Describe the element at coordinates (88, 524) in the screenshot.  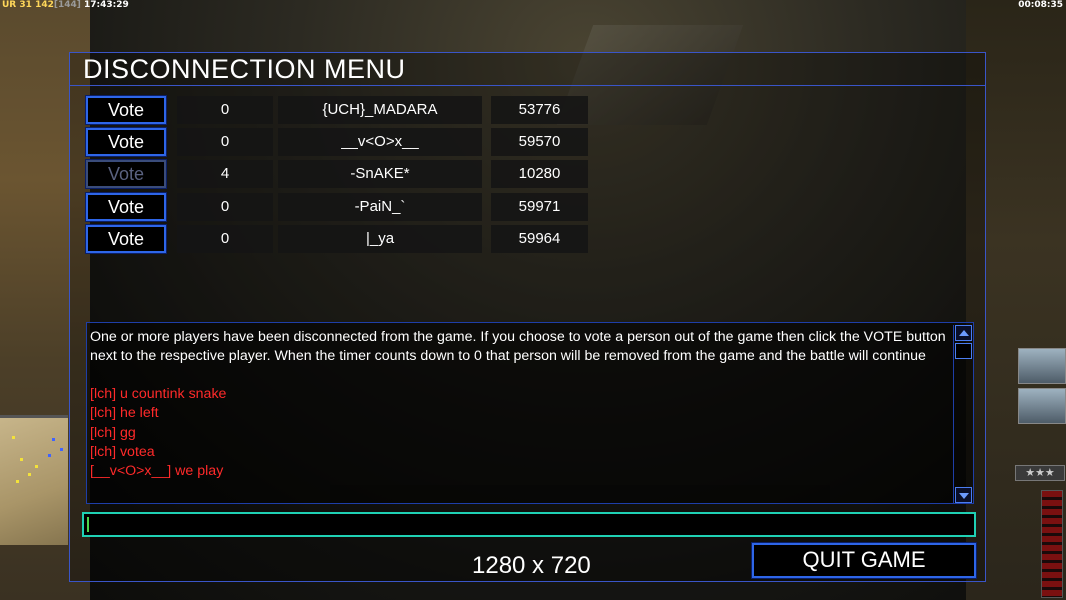
I see `text-caret` at that location.